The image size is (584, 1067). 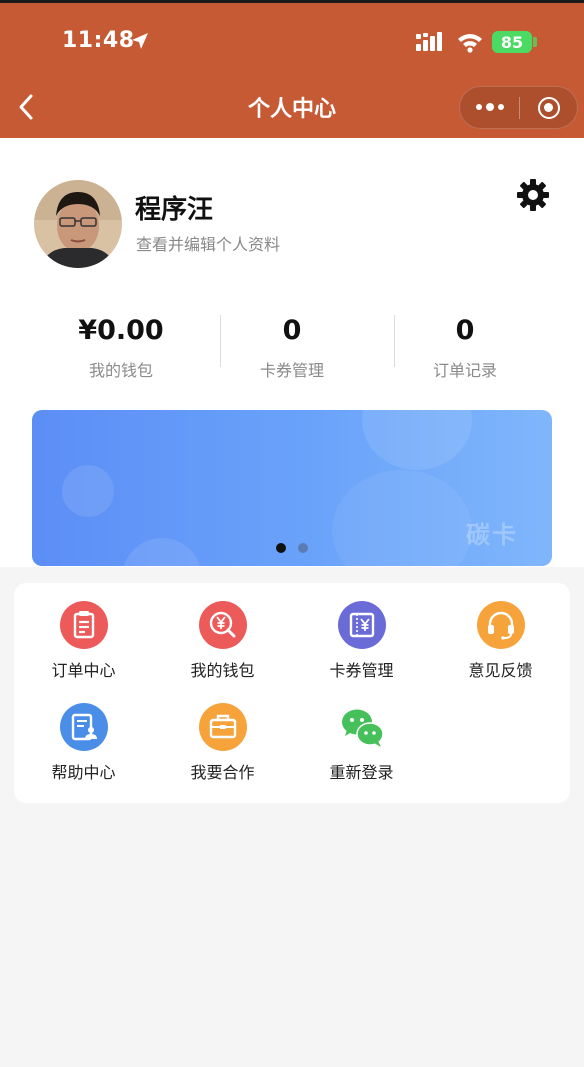 I want to click on carousel-dot, so click(x=303, y=548).